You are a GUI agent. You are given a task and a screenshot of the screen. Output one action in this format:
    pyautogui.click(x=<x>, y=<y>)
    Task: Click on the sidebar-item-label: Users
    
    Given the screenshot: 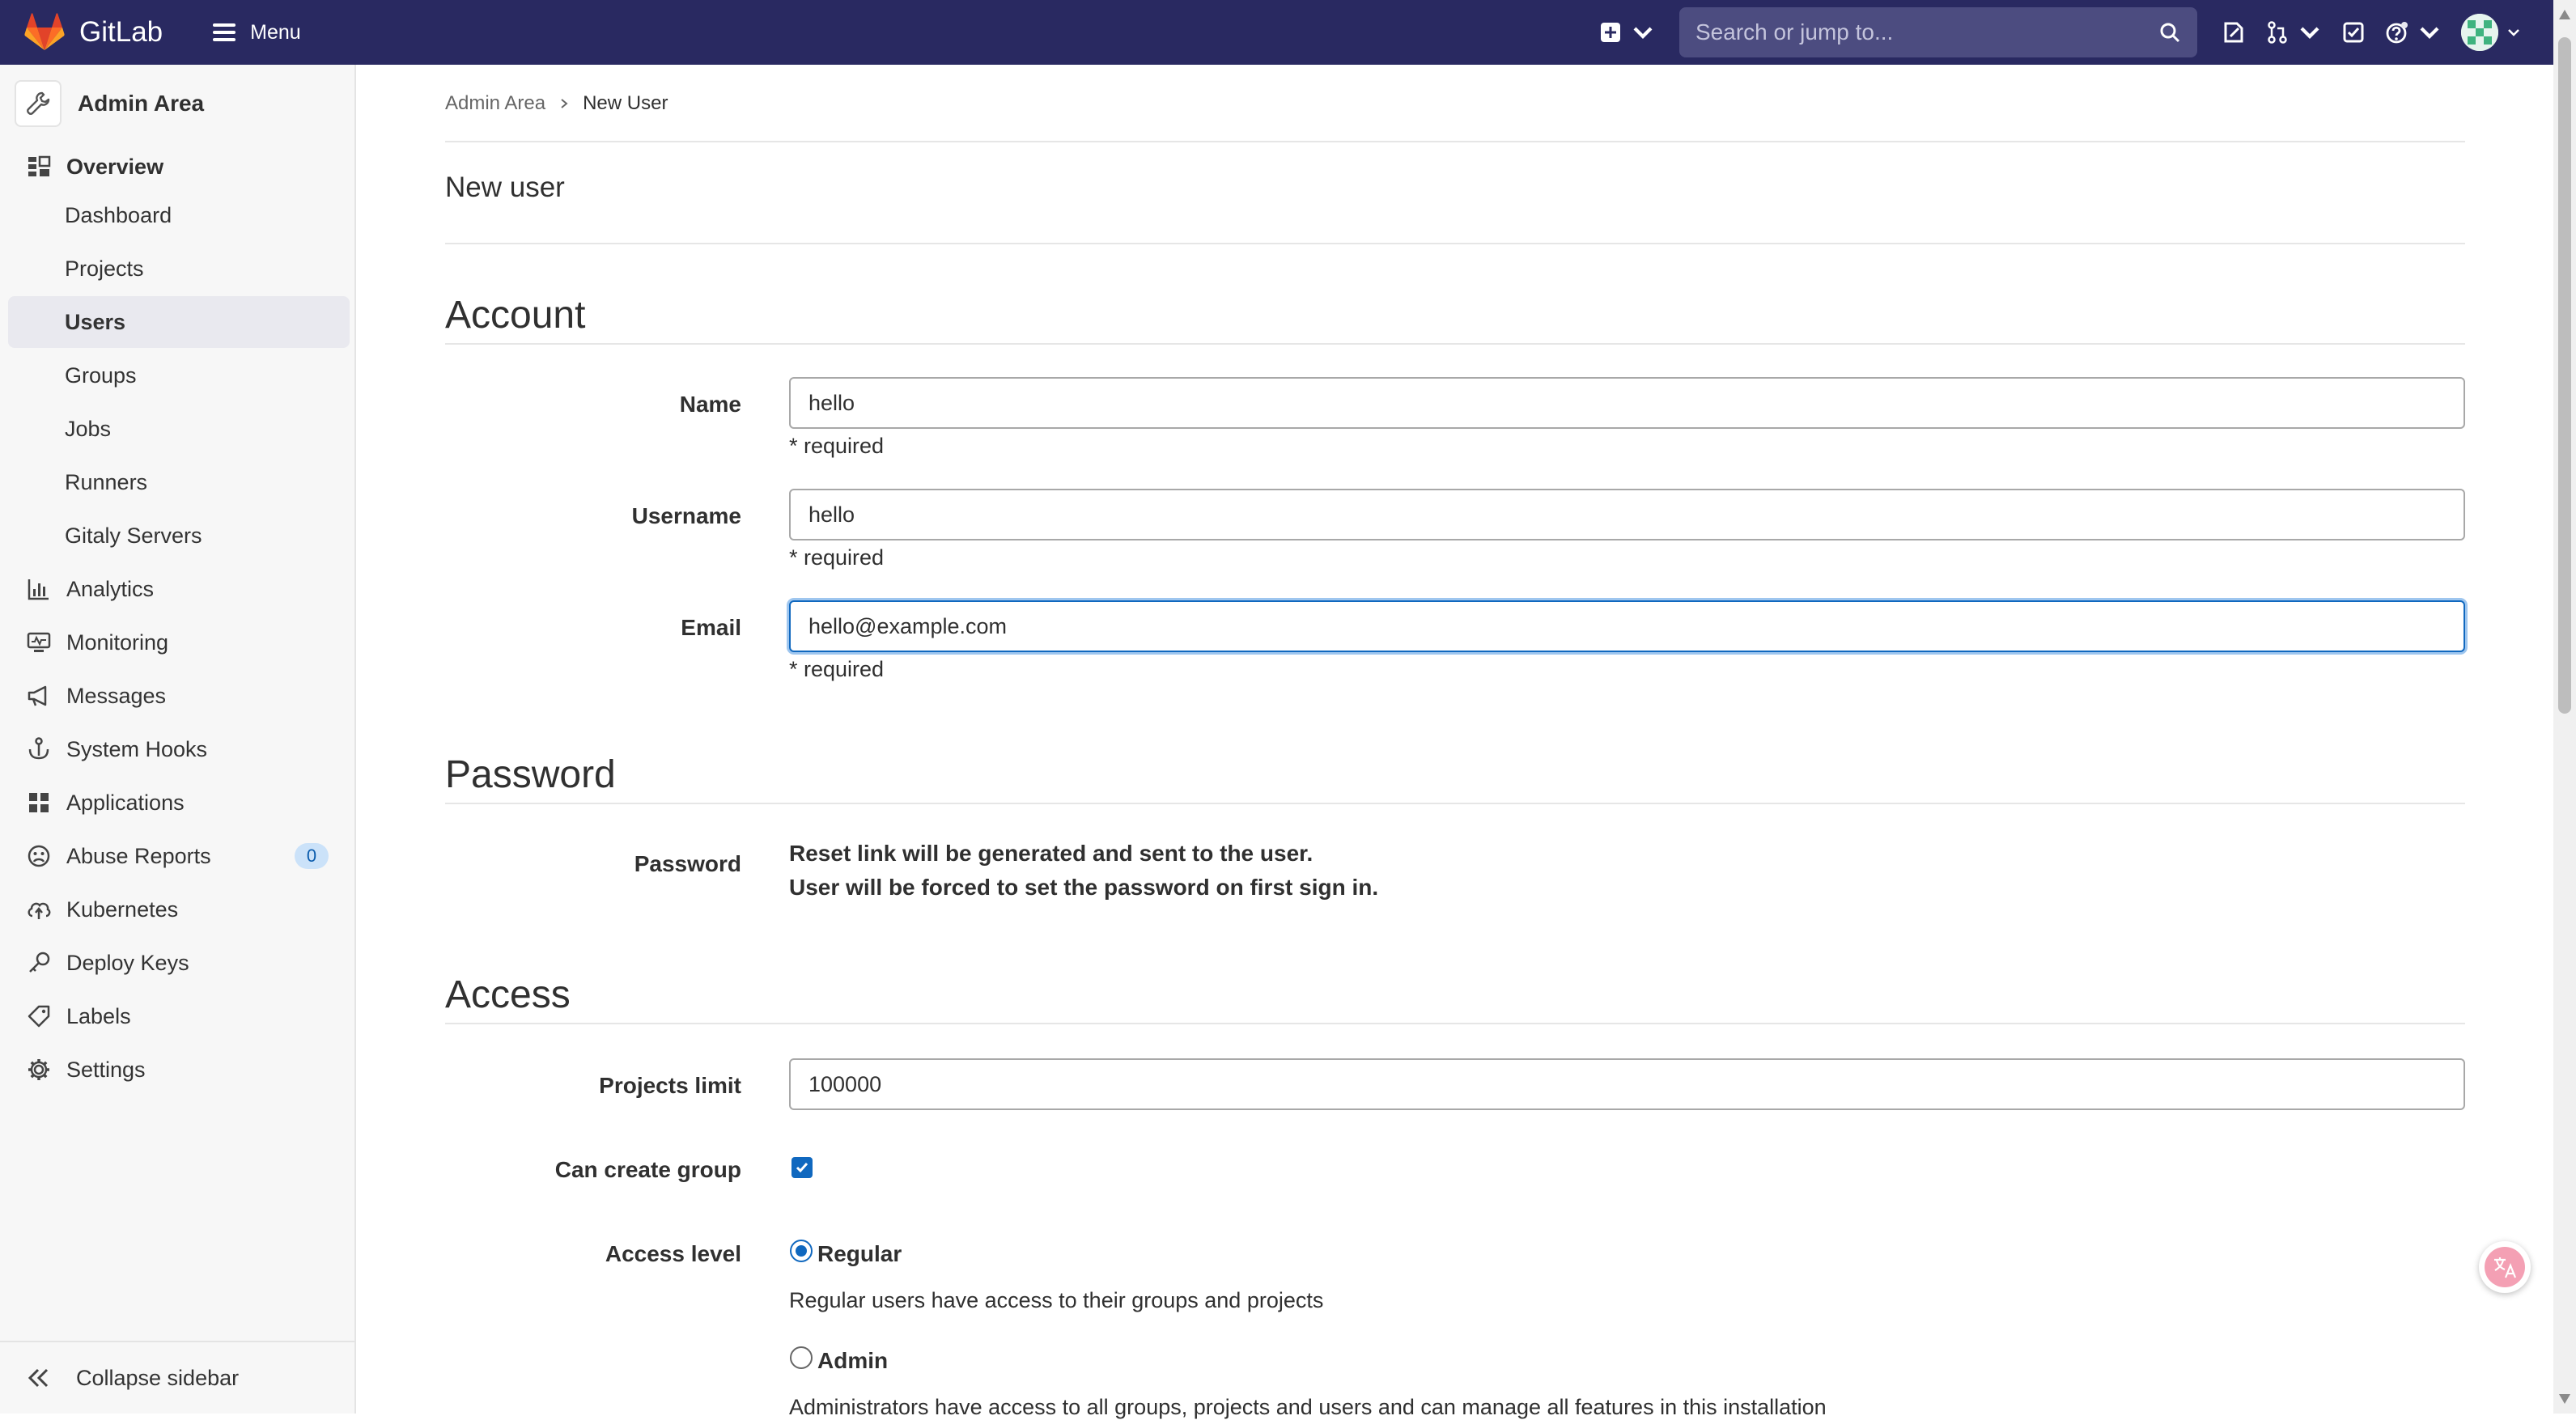 What is the action you would take?
    pyautogui.click(x=95, y=322)
    